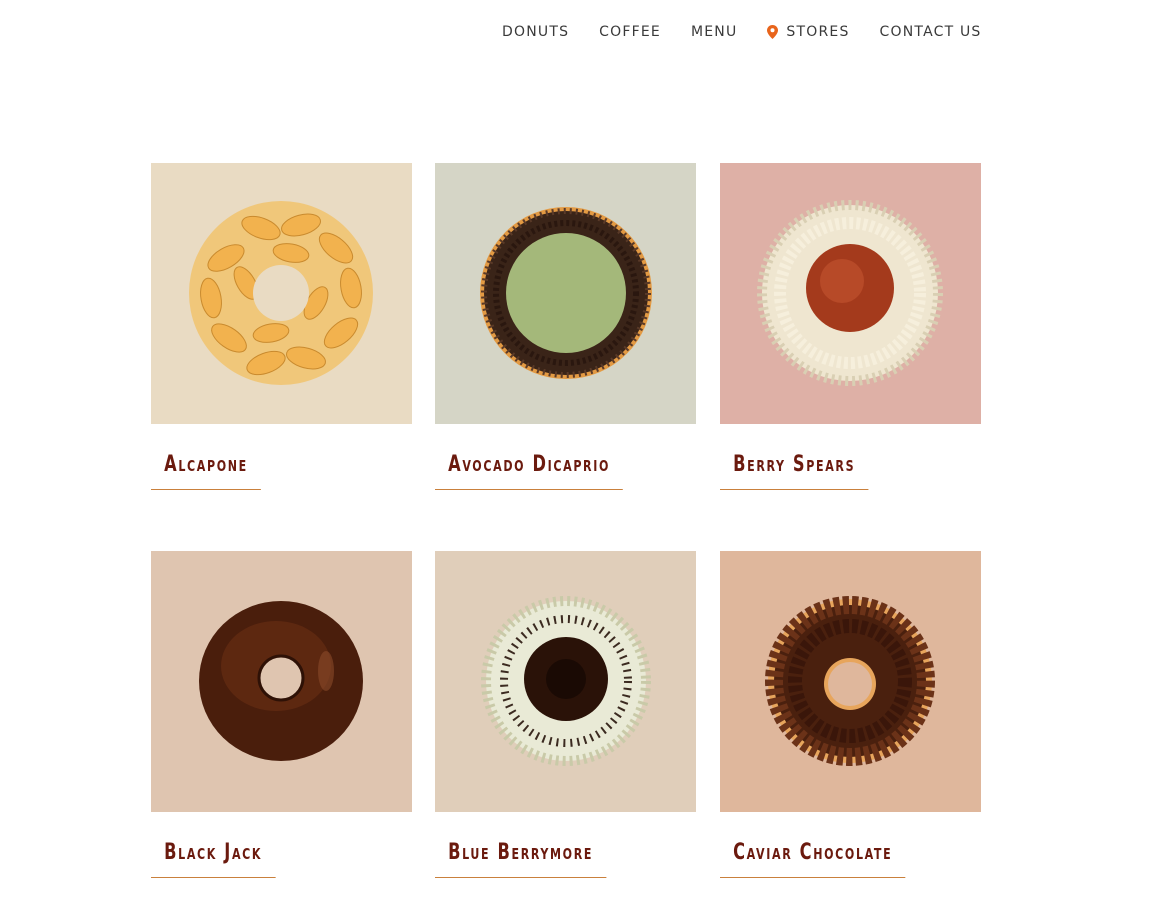 The width and height of the screenshot is (1163, 906). What do you see at coordinates (565, 293) in the screenshot?
I see `product-image-avocado-dicaprio` at bounding box center [565, 293].